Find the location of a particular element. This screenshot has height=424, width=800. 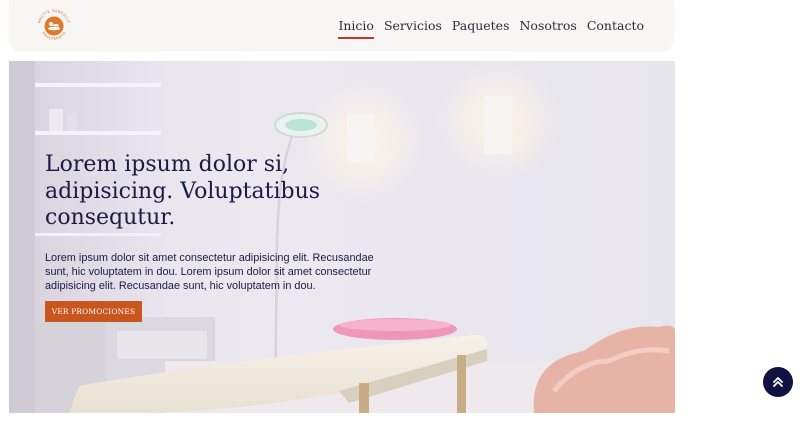

ver-promociones-button: VER PROMOCIONES is located at coordinates (93, 311).